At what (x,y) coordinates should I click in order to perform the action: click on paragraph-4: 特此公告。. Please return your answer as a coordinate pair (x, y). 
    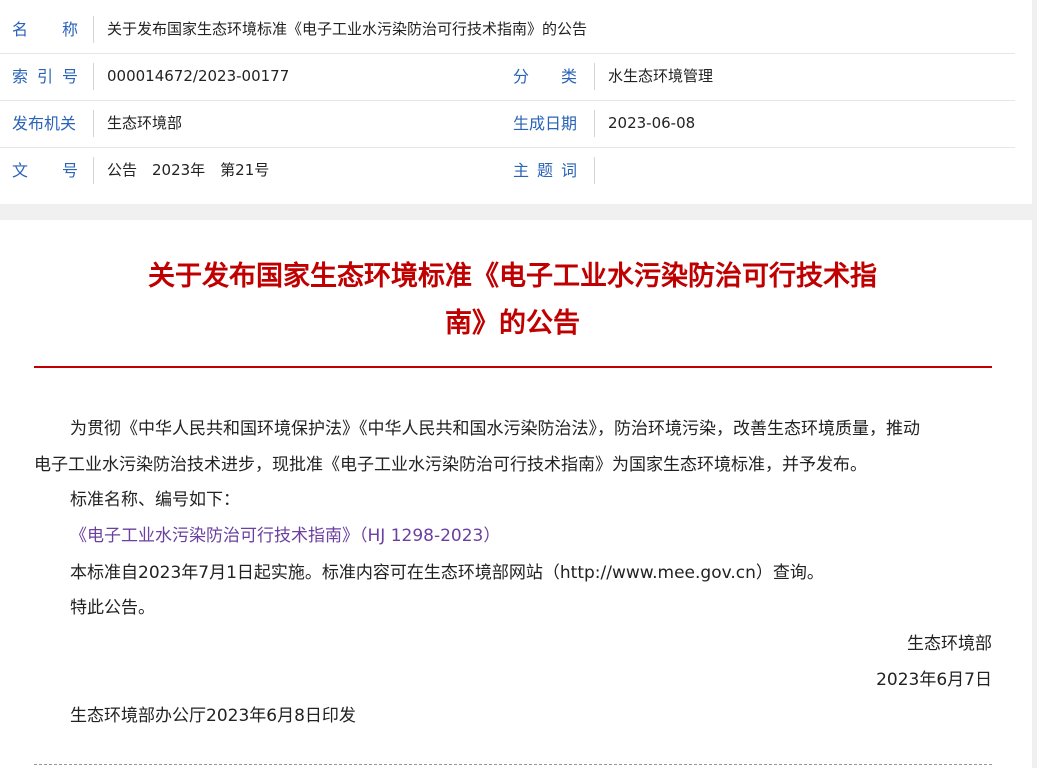
    Looking at the image, I should click on (112, 608).